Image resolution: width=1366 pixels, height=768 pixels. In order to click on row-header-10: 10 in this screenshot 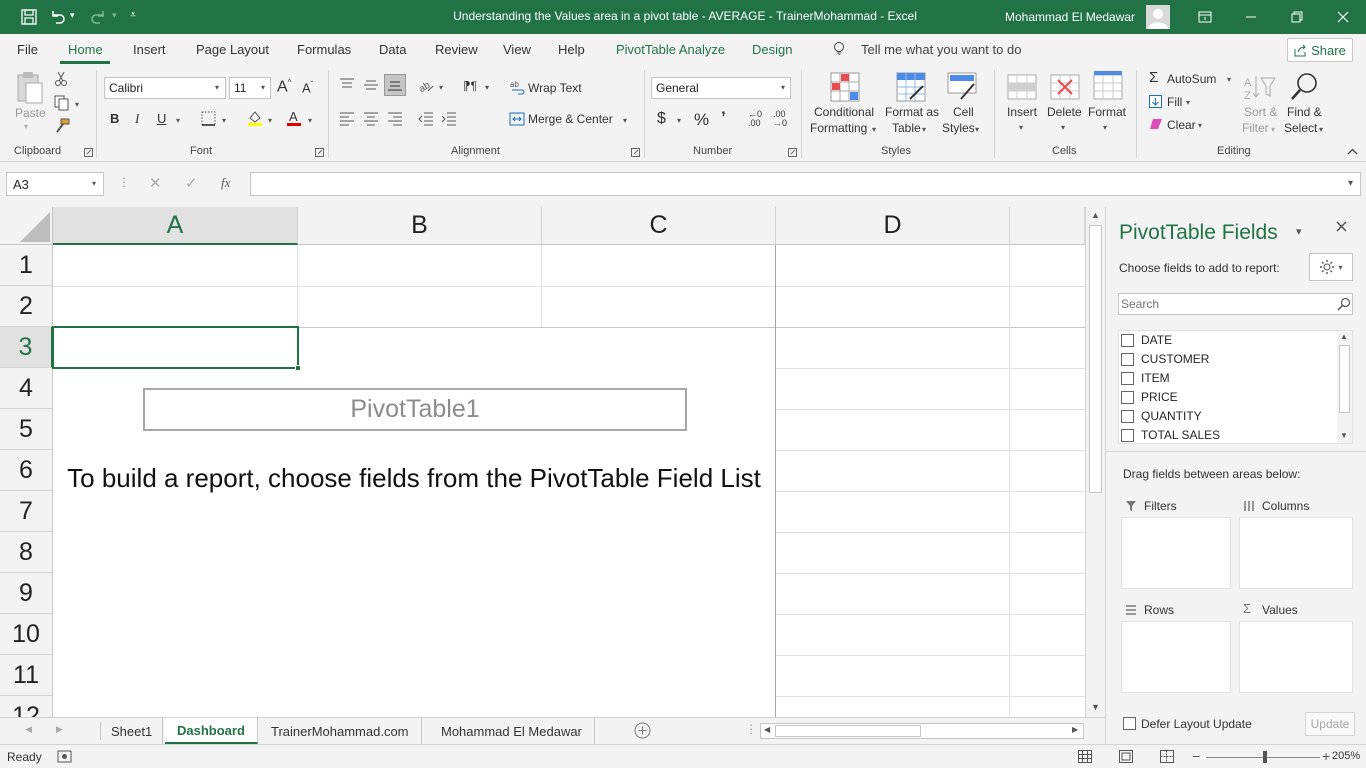, I will do `click(26, 634)`.